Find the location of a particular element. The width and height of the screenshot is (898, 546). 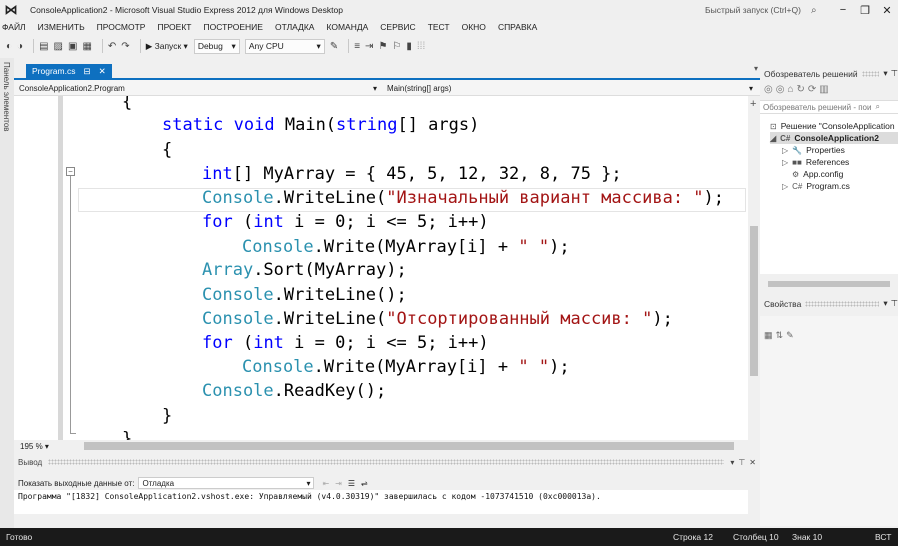

format-icon: ≡ is located at coordinates (357, 46).